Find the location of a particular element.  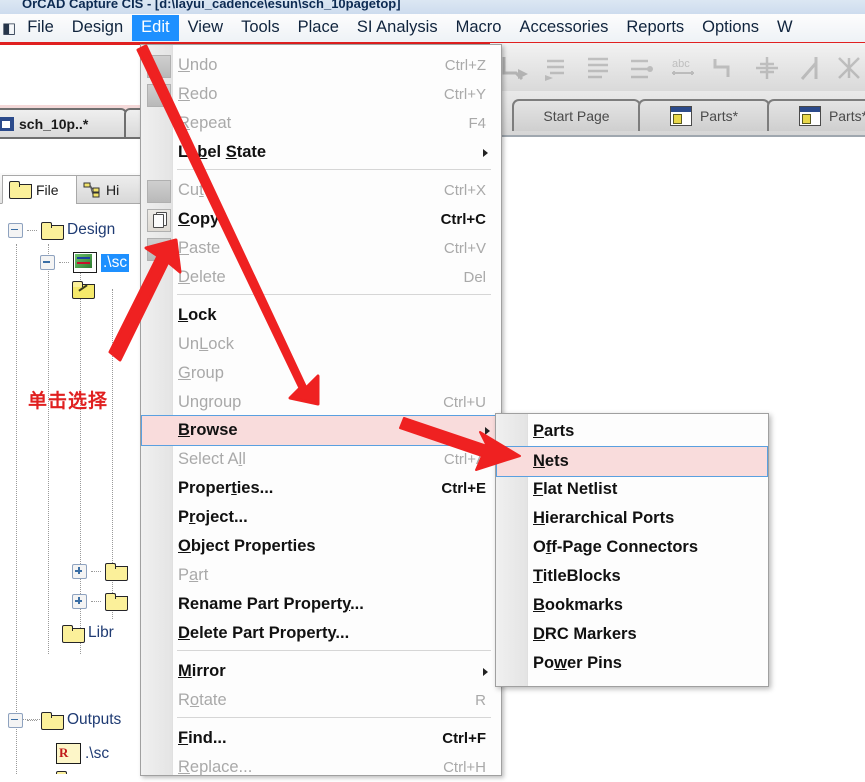

tree-node-schematic: .\sc is located at coordinates (85, 262).